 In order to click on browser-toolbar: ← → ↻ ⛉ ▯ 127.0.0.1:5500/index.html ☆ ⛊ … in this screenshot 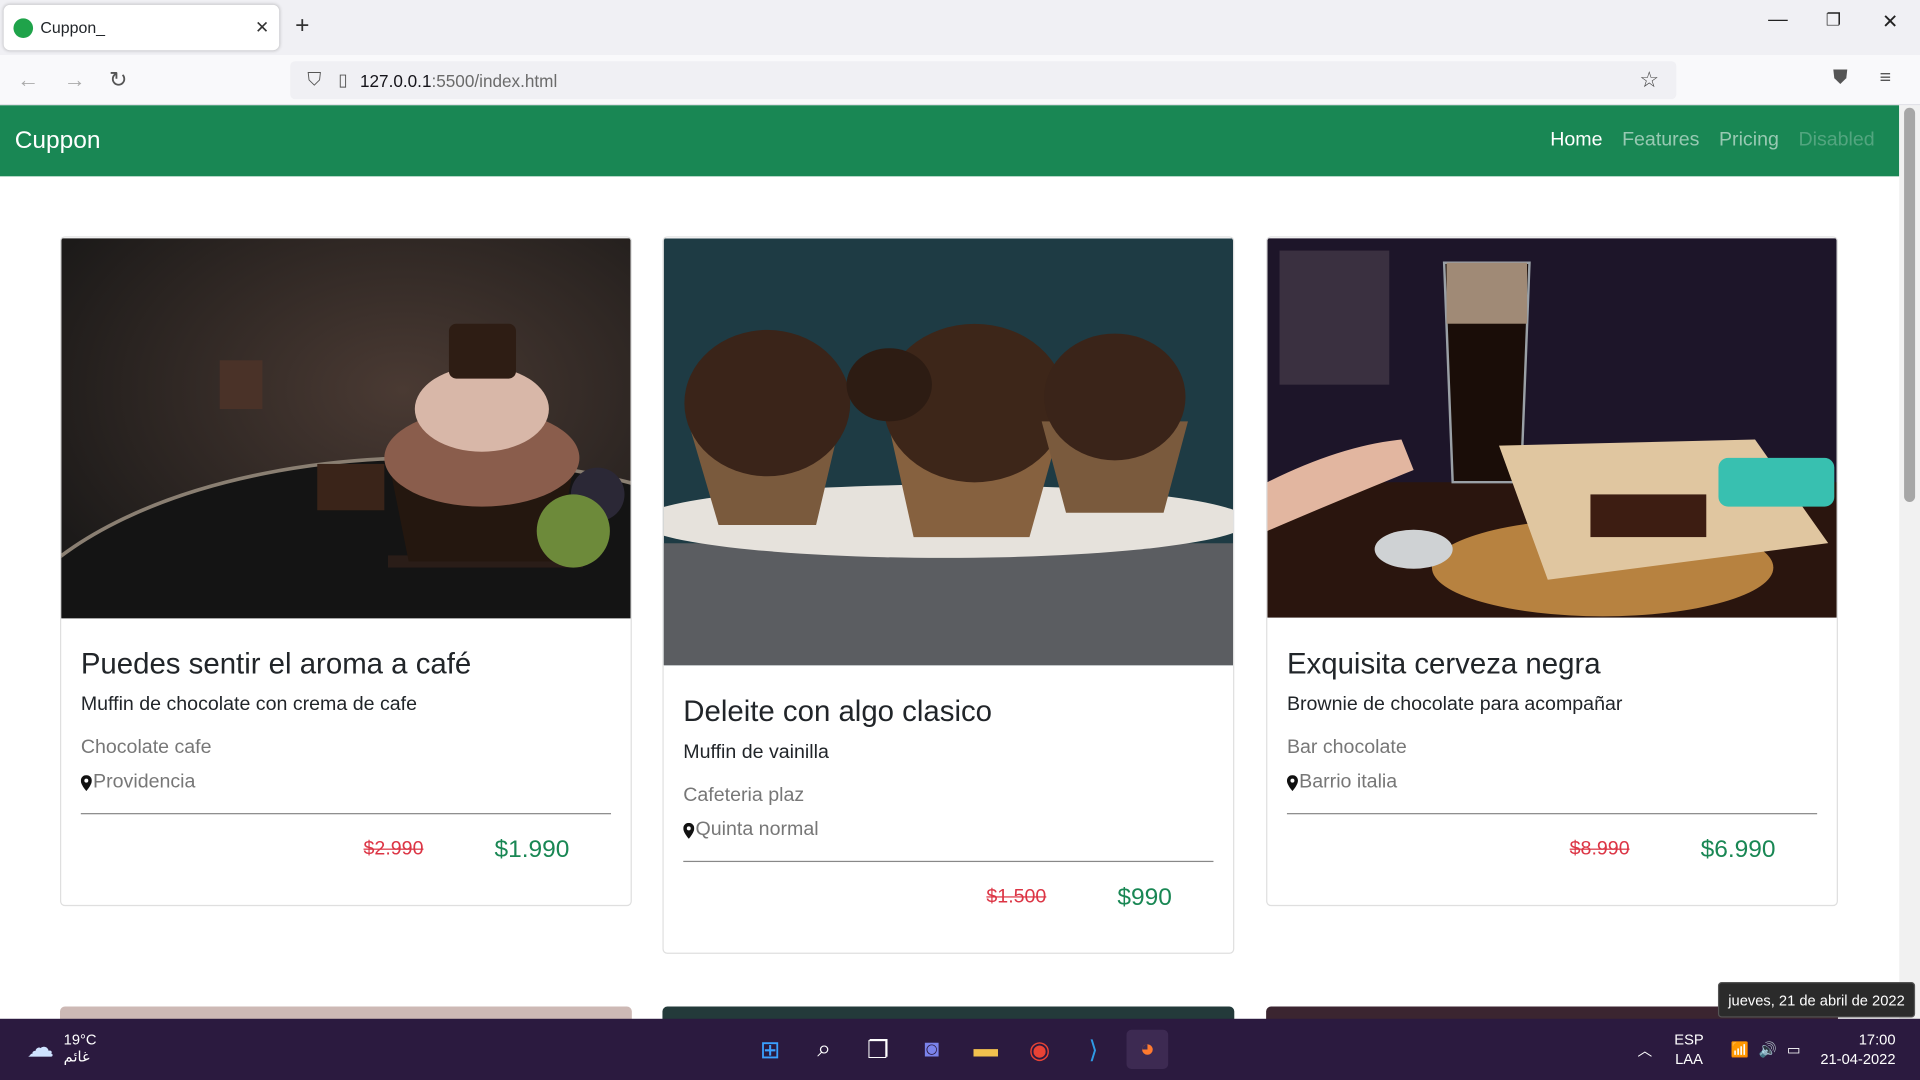, I will do `click(960, 80)`.